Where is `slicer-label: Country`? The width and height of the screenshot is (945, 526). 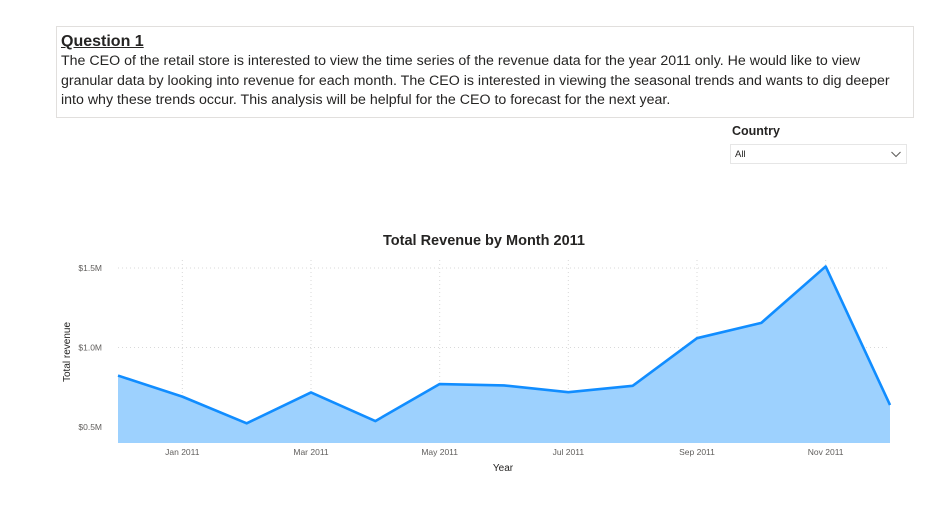 slicer-label: Country is located at coordinates (756, 131).